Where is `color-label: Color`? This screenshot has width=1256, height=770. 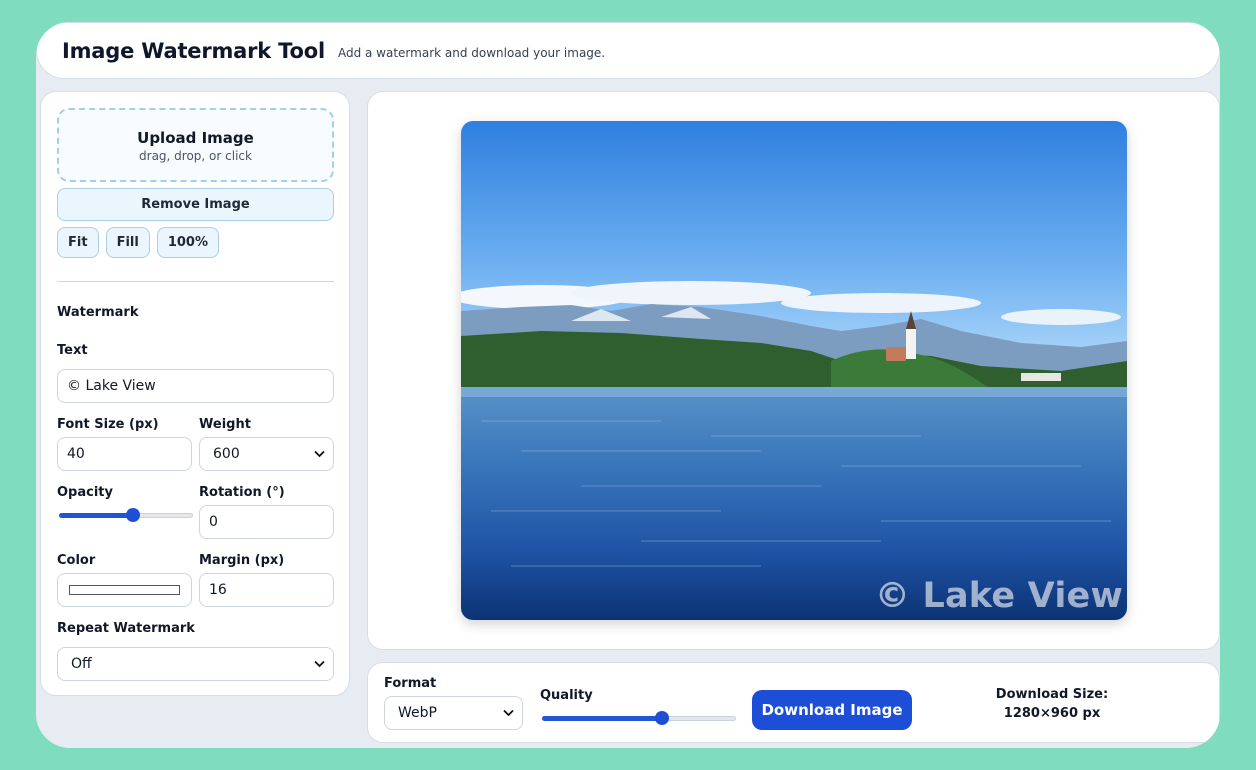 color-label: Color is located at coordinates (76, 560).